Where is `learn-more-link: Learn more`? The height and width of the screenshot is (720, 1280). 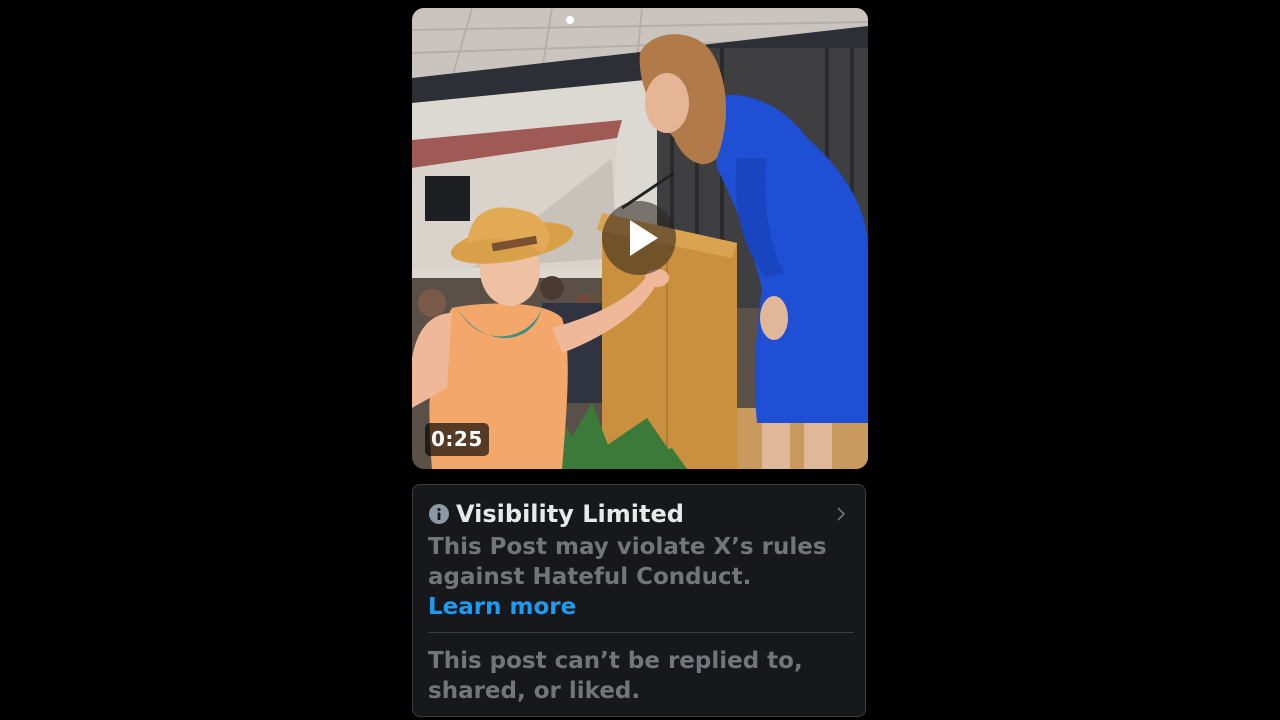
learn-more-link: Learn more is located at coordinates (638, 607).